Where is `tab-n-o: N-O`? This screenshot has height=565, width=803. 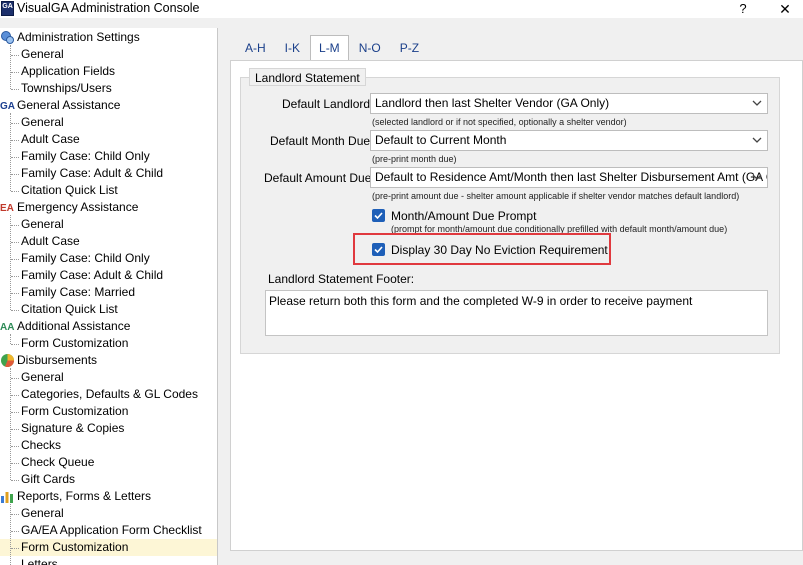
tab-n-o: N-O is located at coordinates (370, 48).